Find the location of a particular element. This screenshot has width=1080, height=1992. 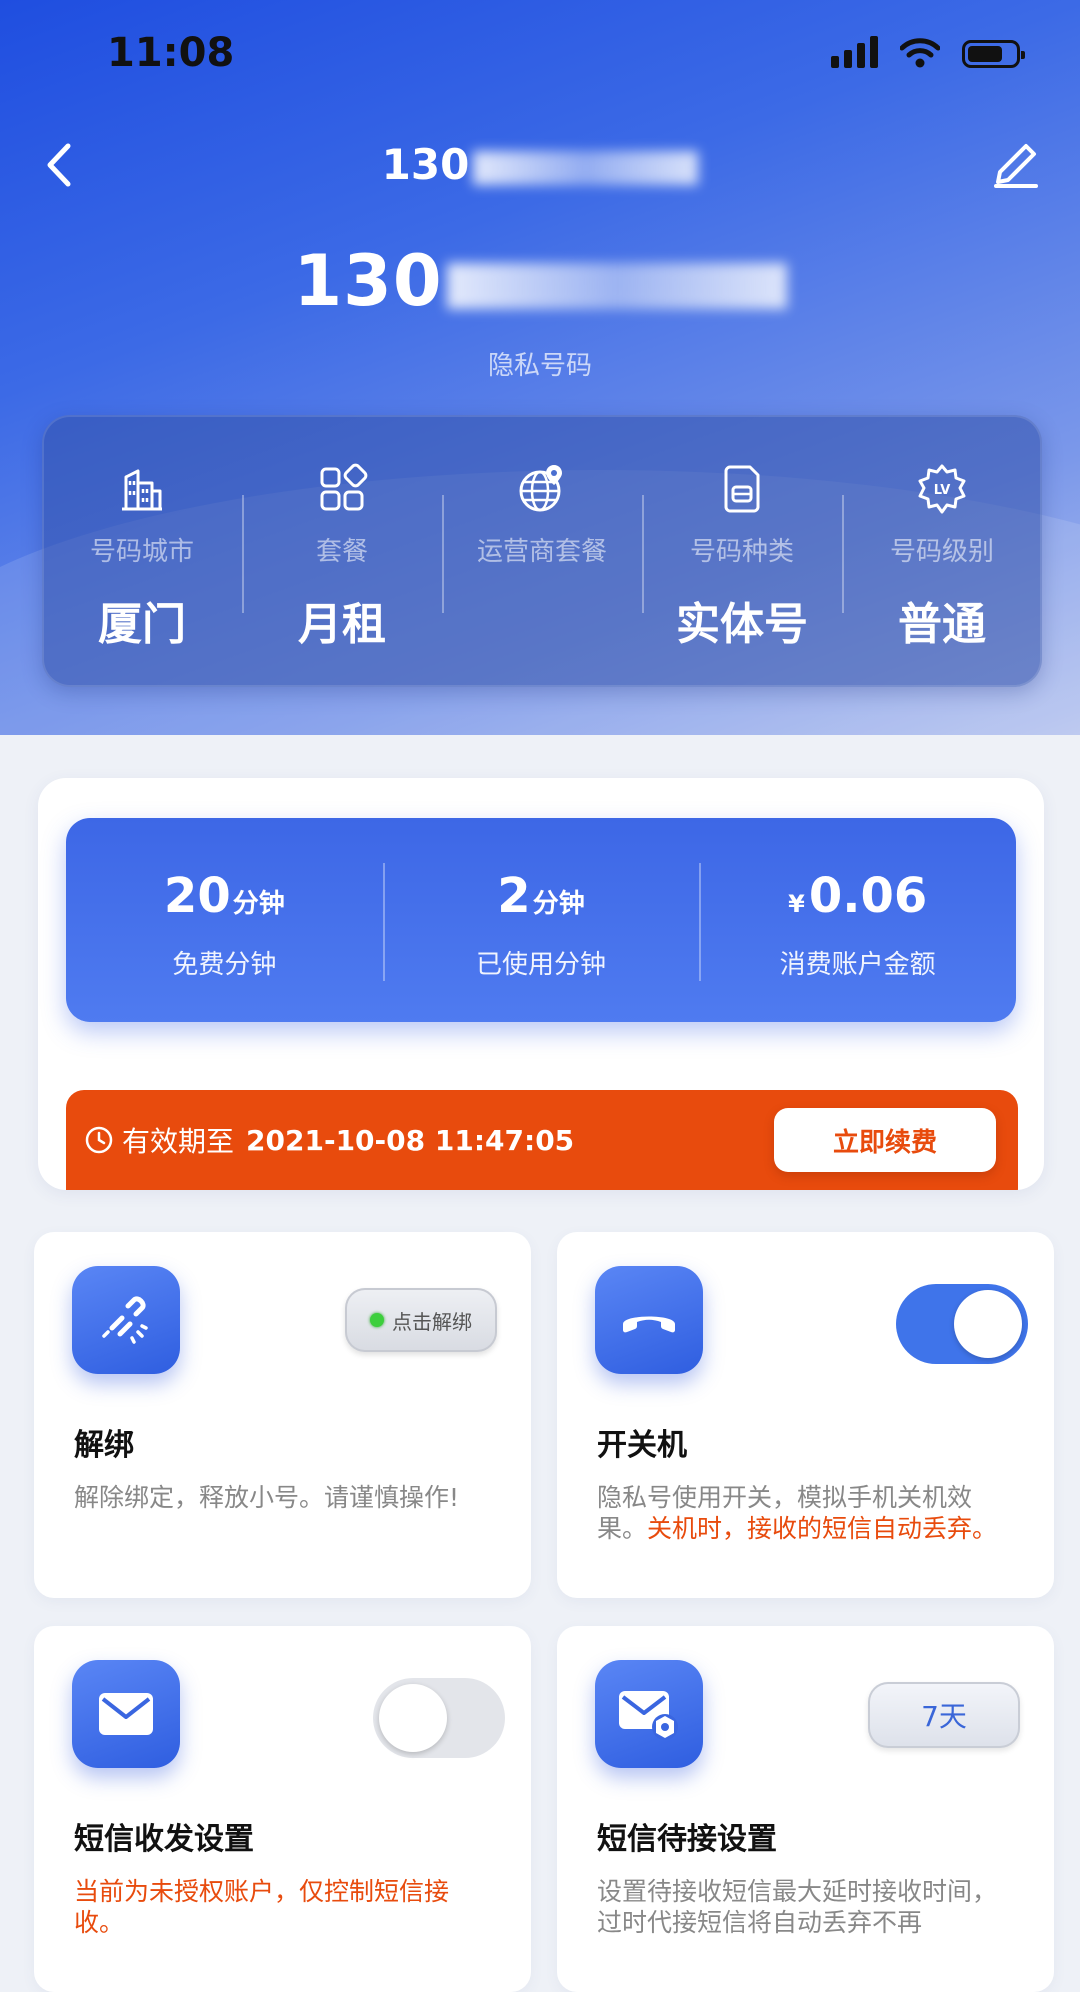

info-level-label: 号码级别 is located at coordinates (941, 552).